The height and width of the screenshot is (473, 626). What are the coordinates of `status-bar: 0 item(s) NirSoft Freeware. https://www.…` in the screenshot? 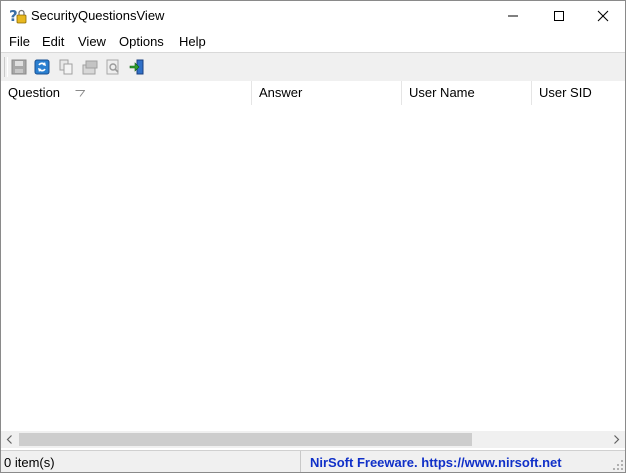 It's located at (313, 461).